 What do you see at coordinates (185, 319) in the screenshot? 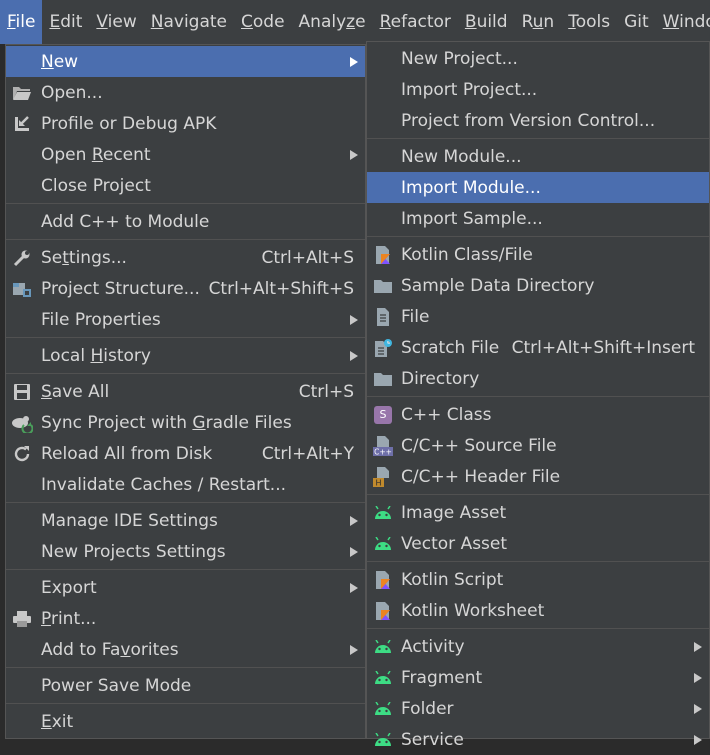
I see `menu-item-file-properties: File Properties` at bounding box center [185, 319].